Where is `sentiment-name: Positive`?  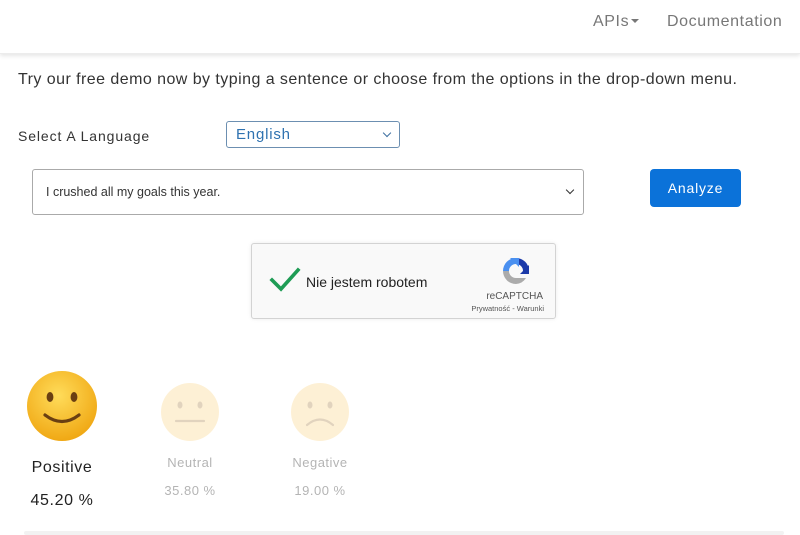
sentiment-name: Positive is located at coordinates (62, 467).